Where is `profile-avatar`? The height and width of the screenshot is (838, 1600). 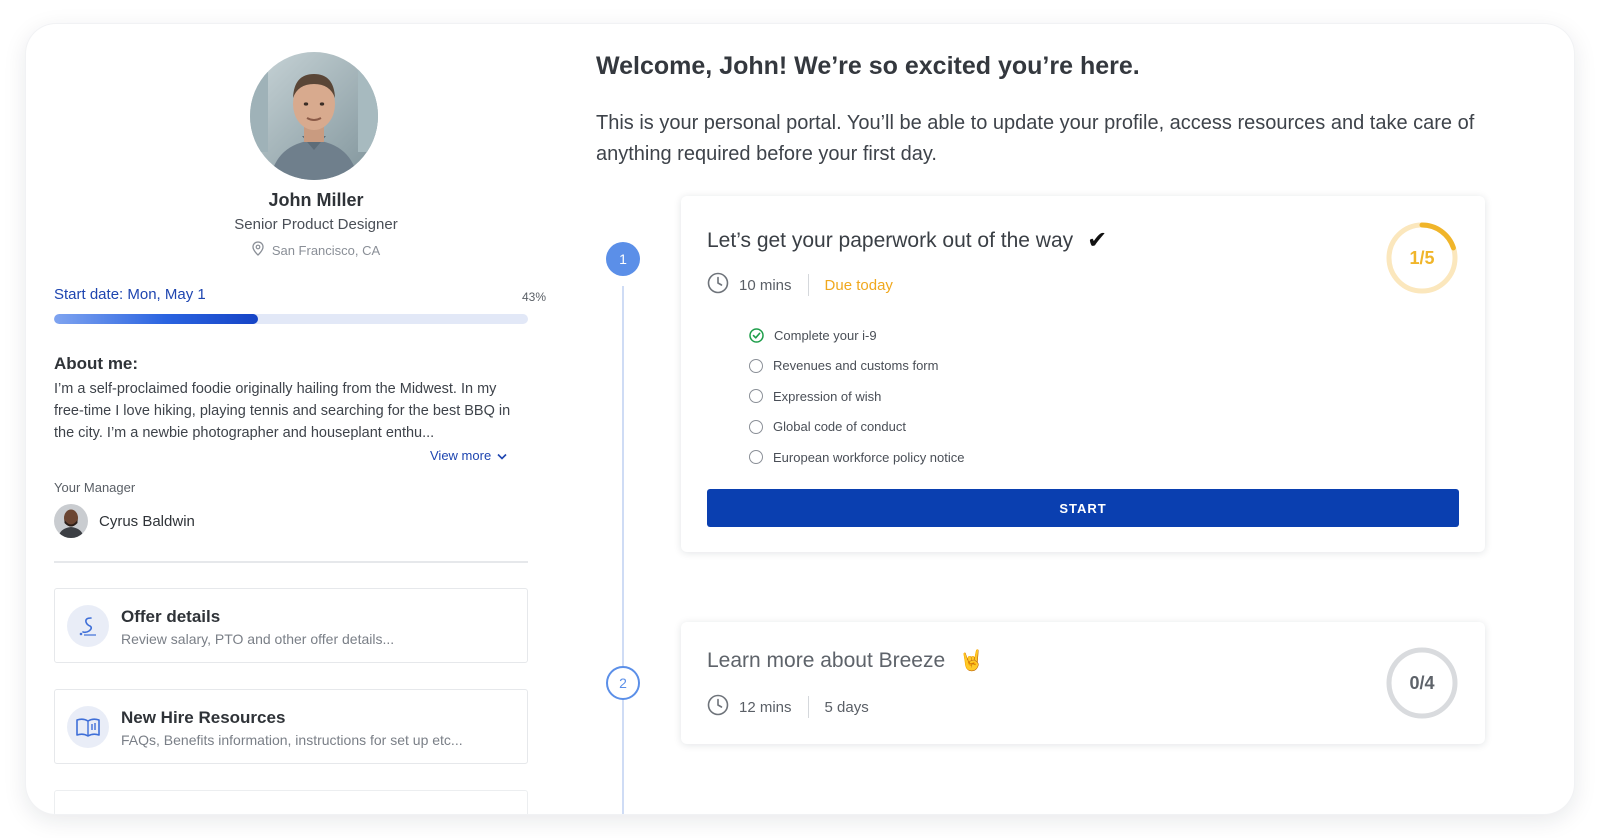 profile-avatar is located at coordinates (314, 116).